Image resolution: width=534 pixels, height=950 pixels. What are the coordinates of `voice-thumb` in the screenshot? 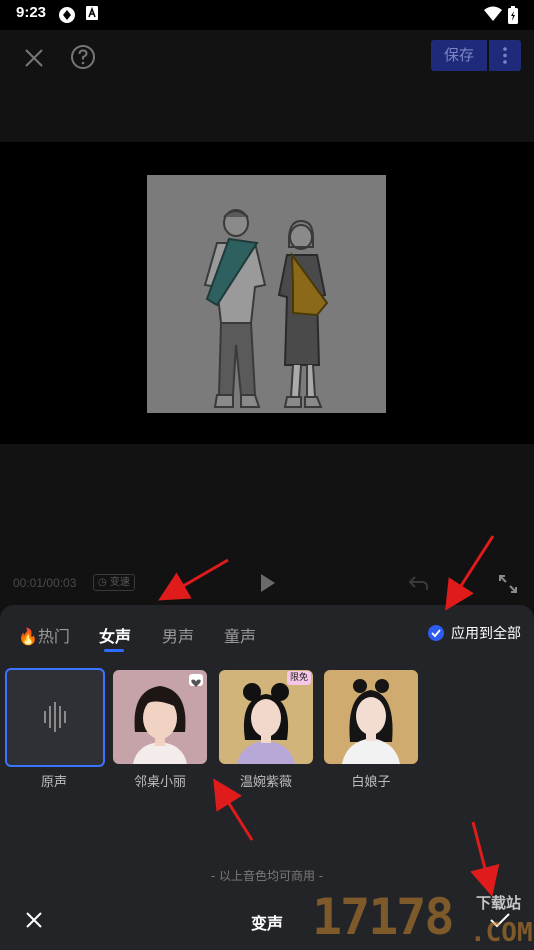 It's located at (55, 717).